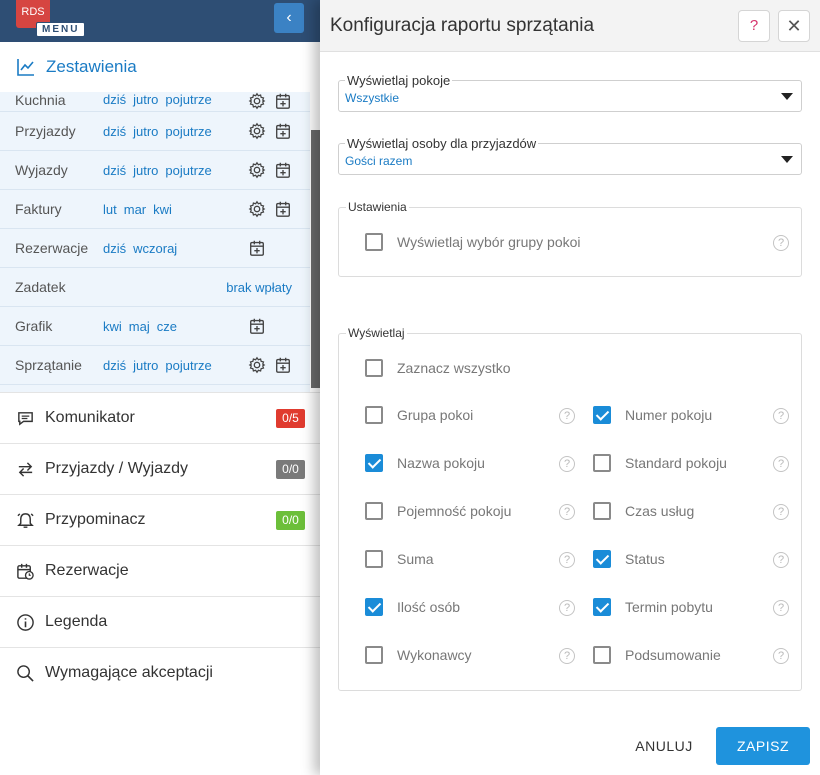 The width and height of the screenshot is (820, 775). I want to click on group-select-label: Wyświetlaj wybór grupy pokoi, so click(489, 242).